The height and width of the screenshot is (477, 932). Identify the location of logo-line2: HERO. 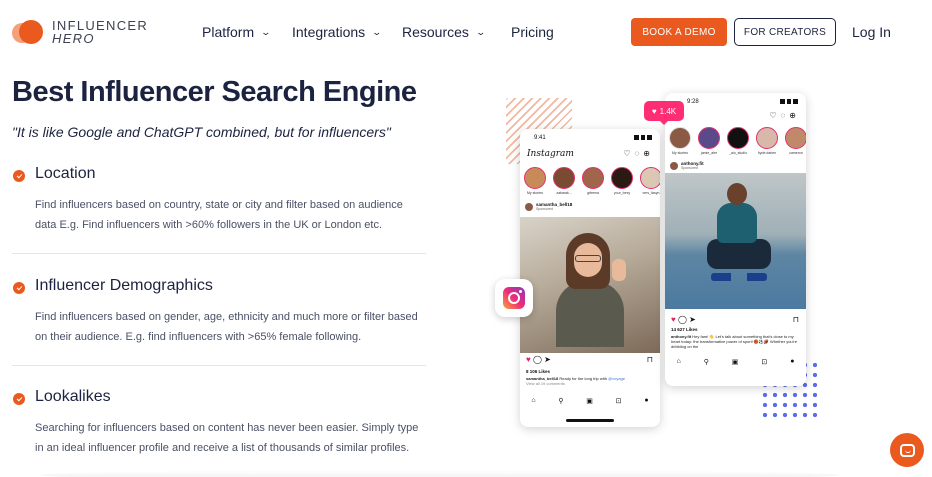
(73, 38).